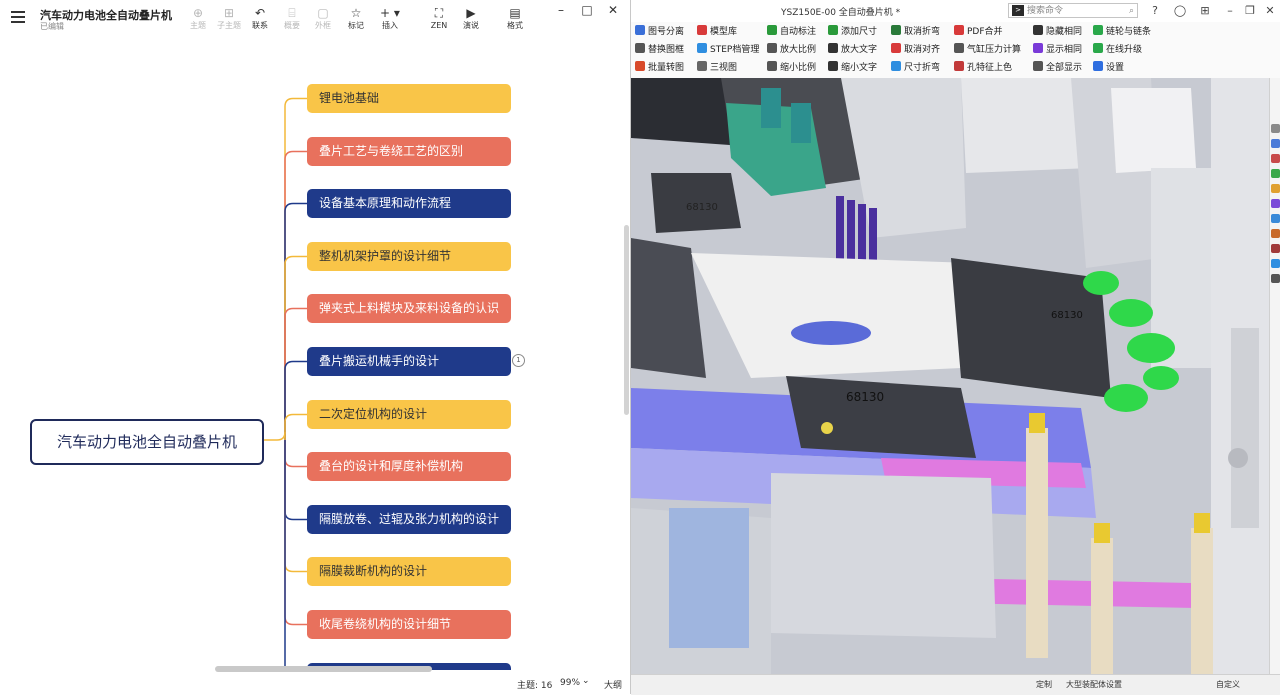  I want to click on ribbon-button: 显示相同, so click(1057, 50).